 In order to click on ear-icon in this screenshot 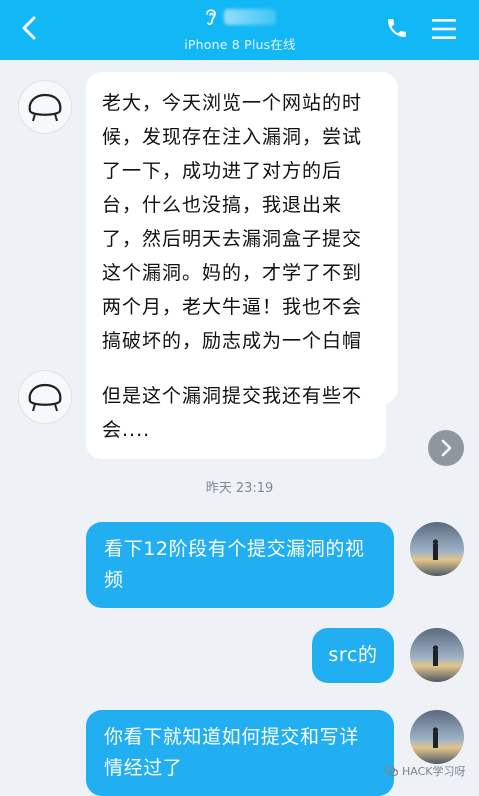, I will do `click(211, 17)`.